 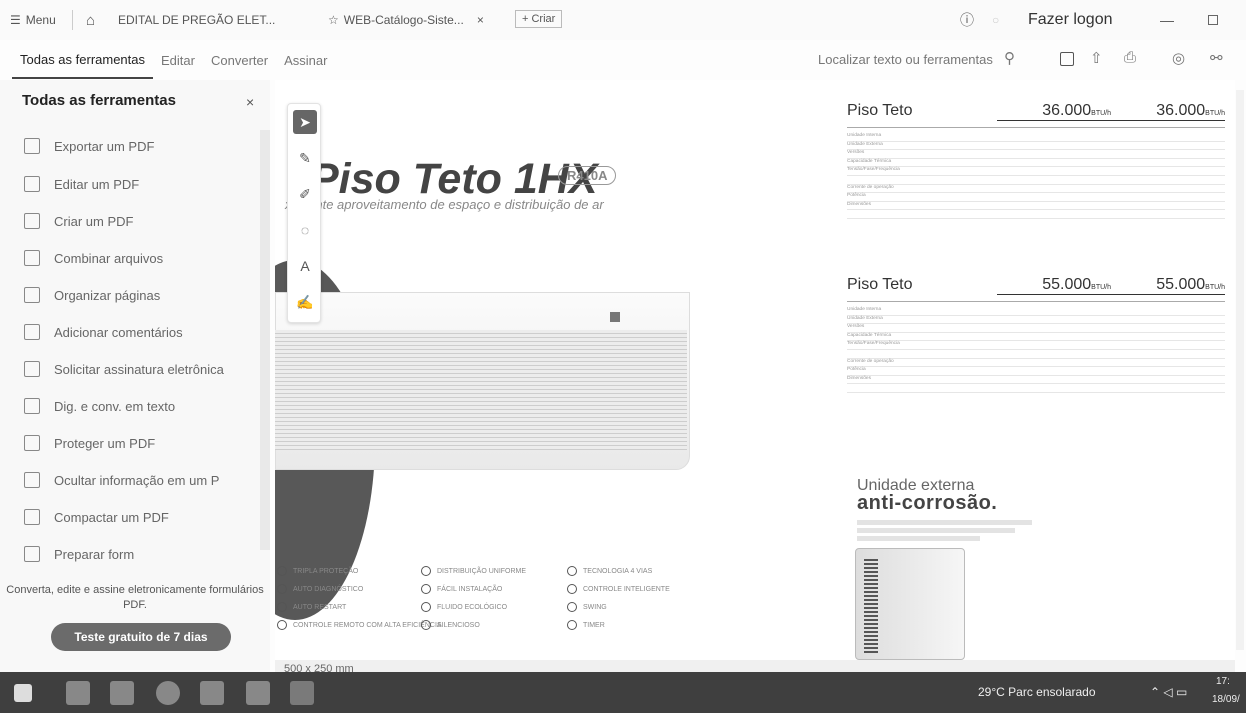 I want to click on tab-edit: Editar, so click(x=178, y=60).